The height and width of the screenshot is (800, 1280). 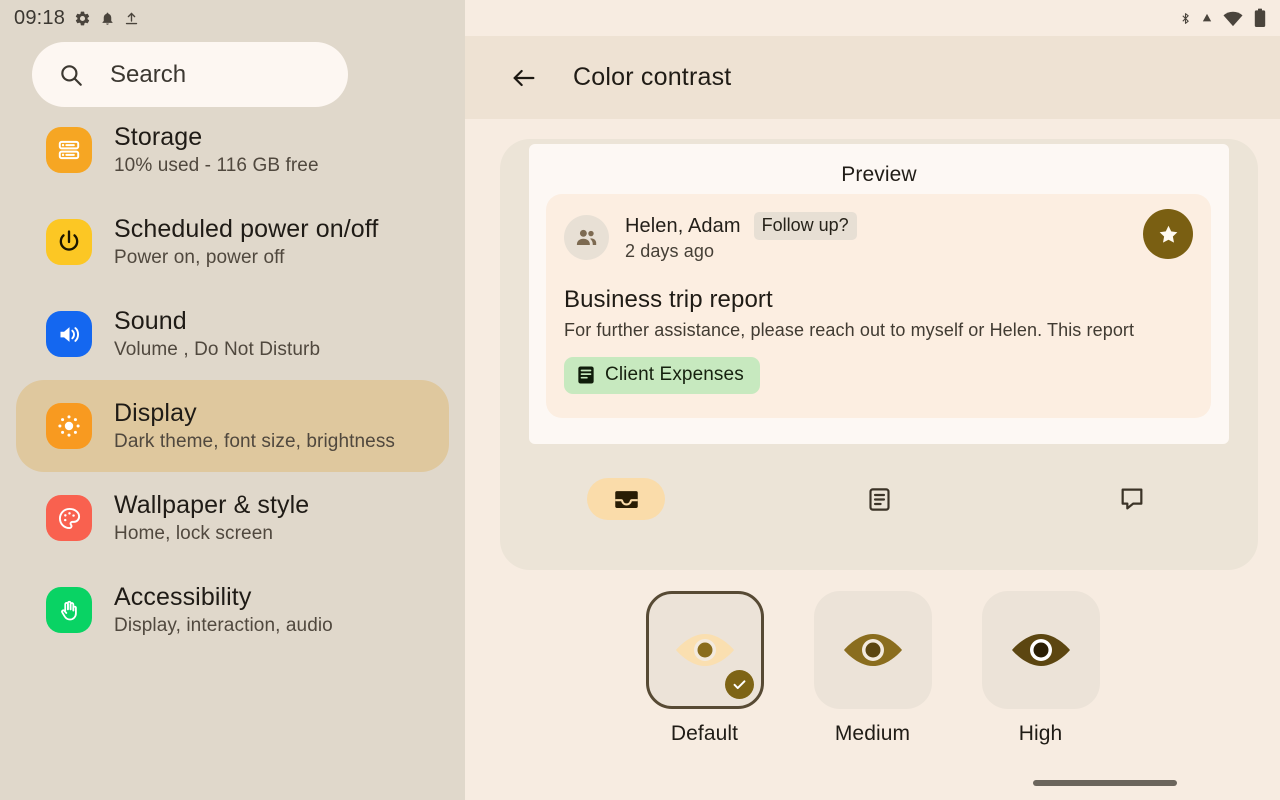 I want to click on article-icon, so click(x=879, y=499).